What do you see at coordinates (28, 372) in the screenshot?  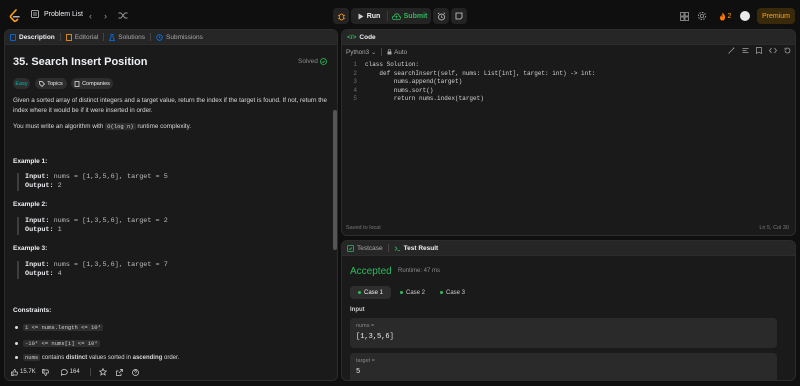 I see `like-count: 15.7K` at bounding box center [28, 372].